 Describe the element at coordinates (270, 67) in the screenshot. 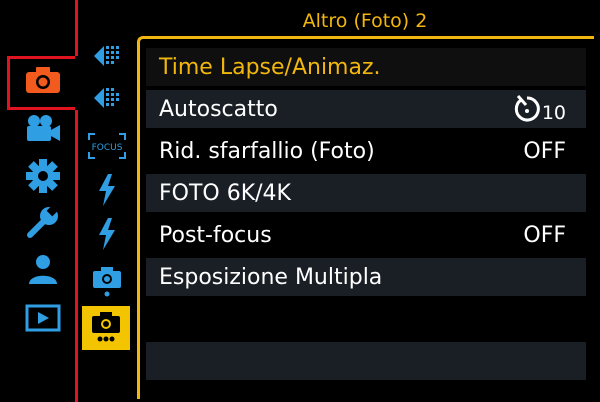

I see `menu-item-label: Time Lapse/Animaz.` at that location.